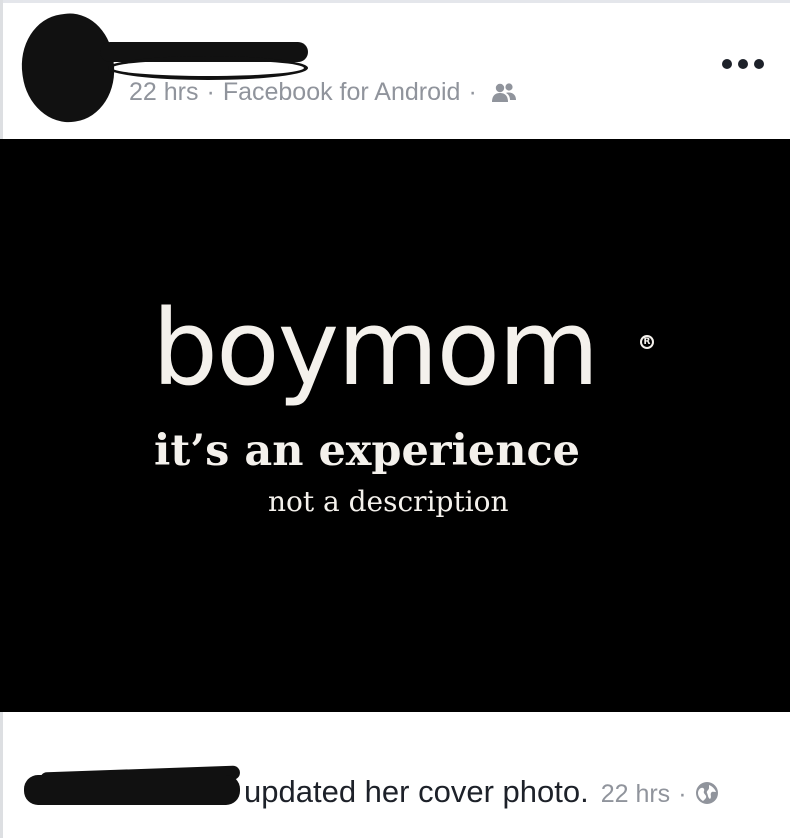 Image resolution: width=790 pixels, height=838 pixels. What do you see at coordinates (367, 451) in the screenshot?
I see `photo-tagline: it’s an experience` at bounding box center [367, 451].